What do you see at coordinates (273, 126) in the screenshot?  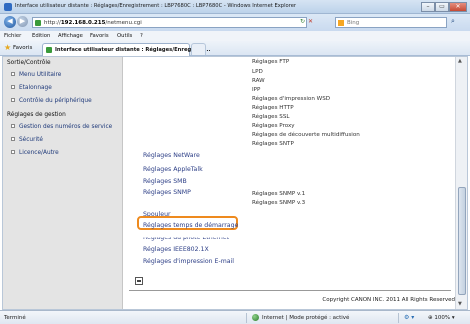 I see `sublist-item: Réglages Proxy` at bounding box center [273, 126].